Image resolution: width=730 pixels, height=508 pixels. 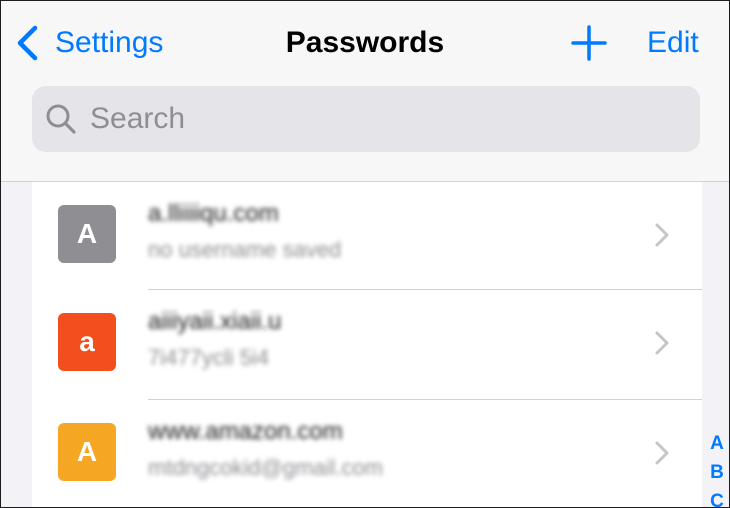 I want to click on plus-icon, so click(x=589, y=43).